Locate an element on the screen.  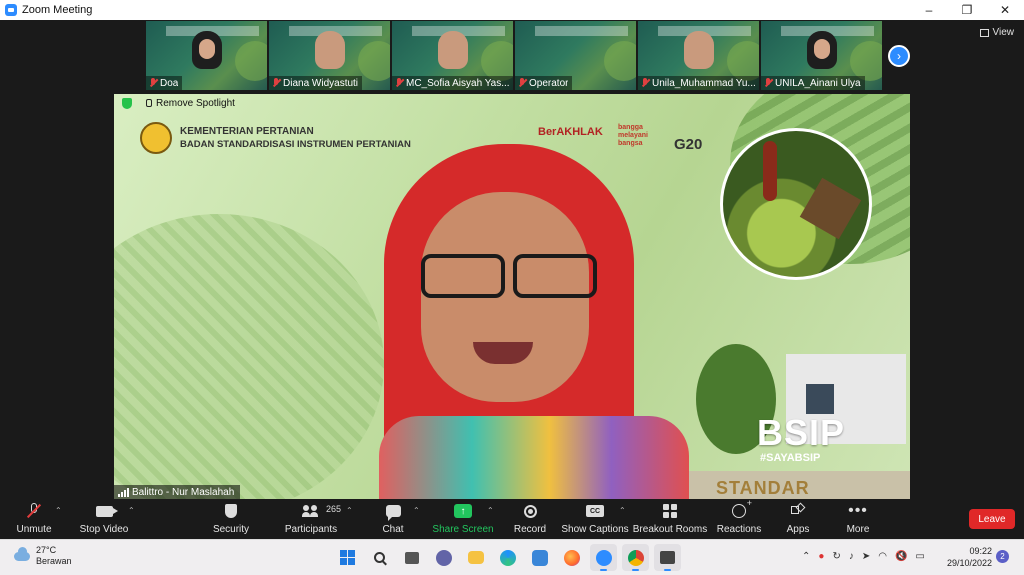
clock: 09:22 29/10/2022 is located at coordinates (963, 557).